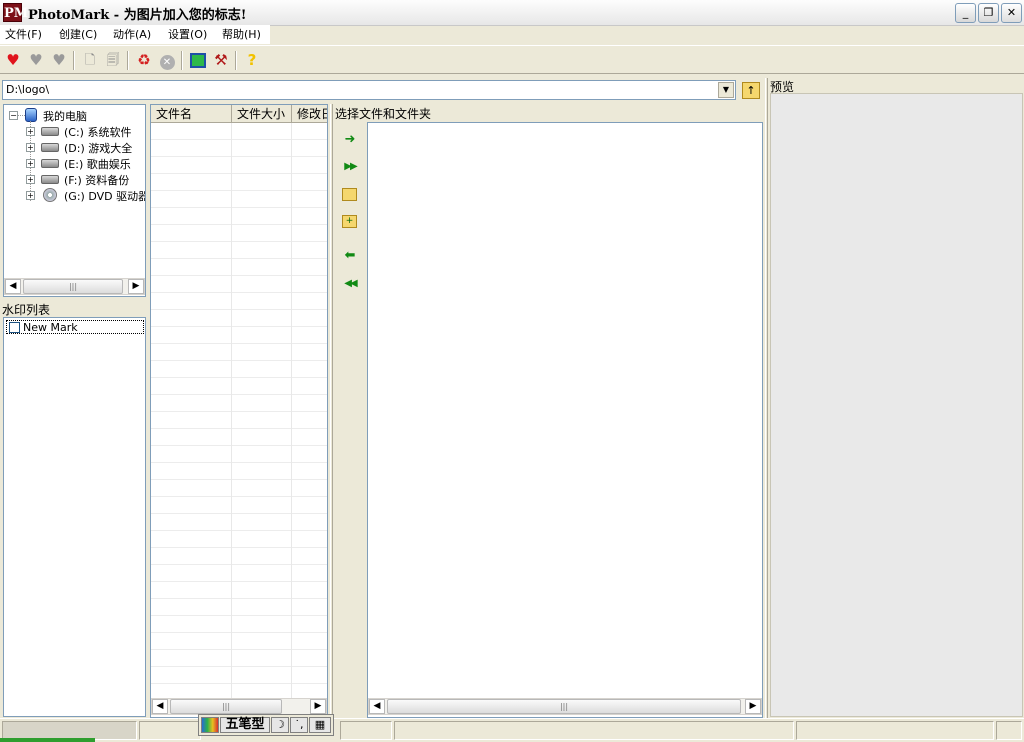  Describe the element at coordinates (369, 90) in the screenshot. I see `path-combobox: D:\logo\ ▼` at that location.